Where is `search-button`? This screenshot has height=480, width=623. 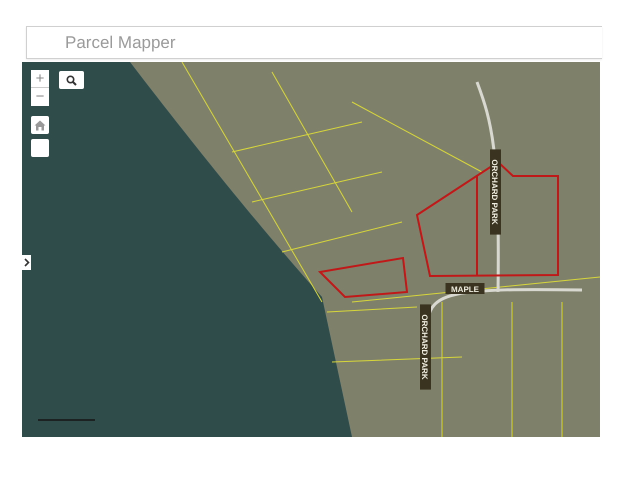
search-button is located at coordinates (71, 80).